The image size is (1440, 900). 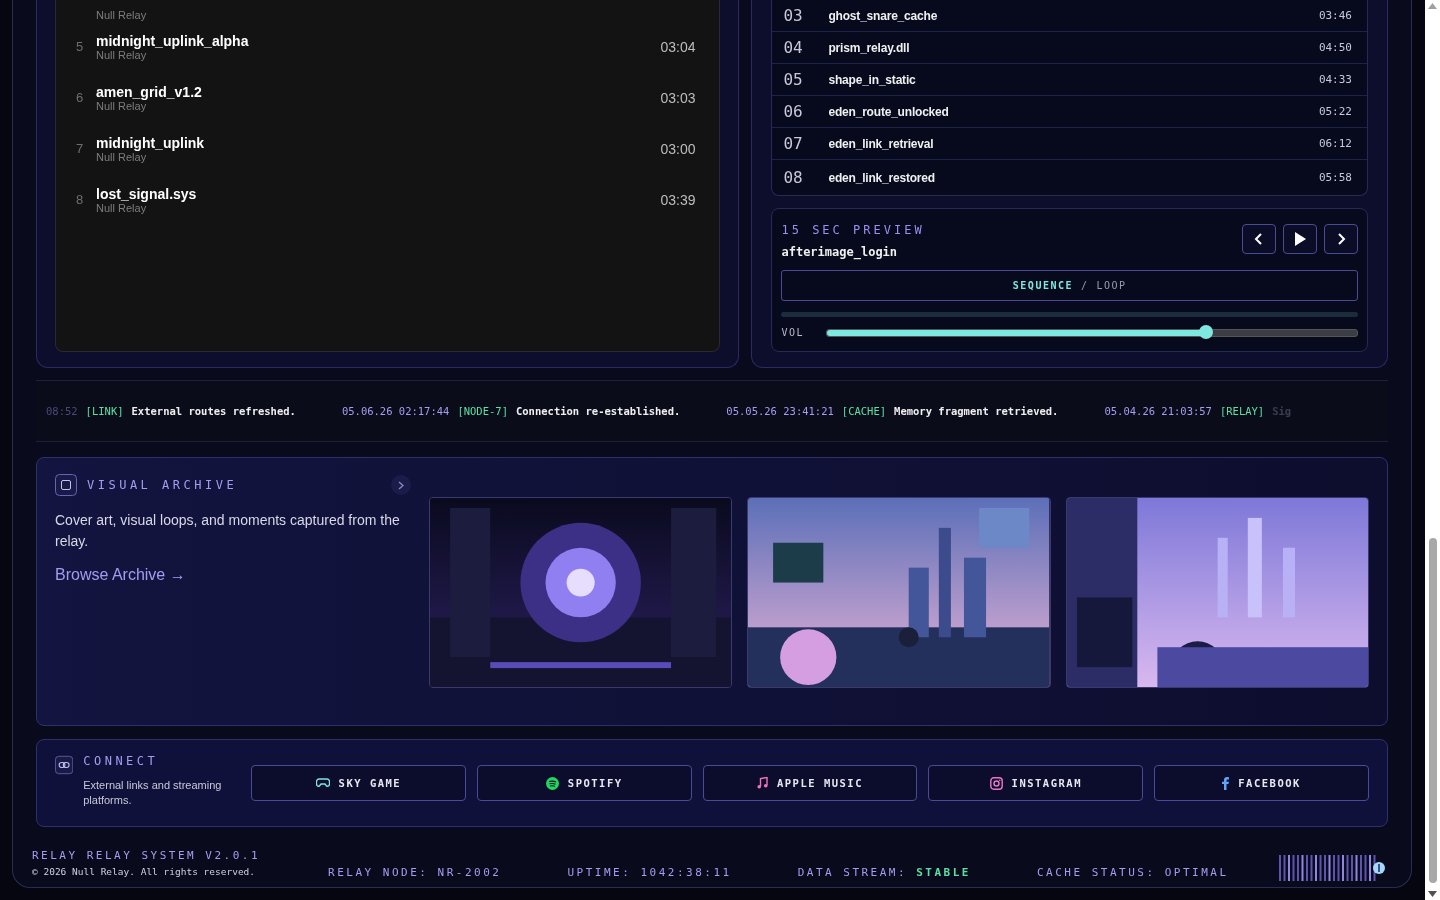 I want to click on section-title: VISUAL ARCHIVE, so click(x=162, y=485).